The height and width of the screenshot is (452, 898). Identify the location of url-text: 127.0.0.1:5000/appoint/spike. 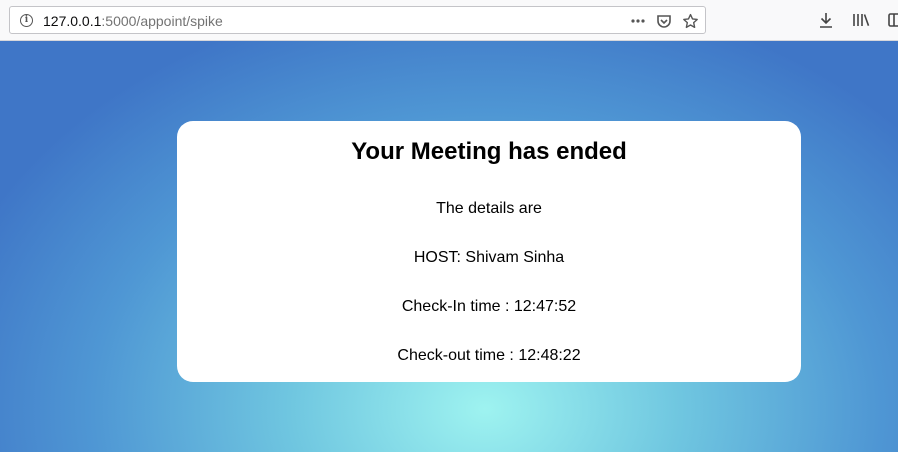
(133, 21).